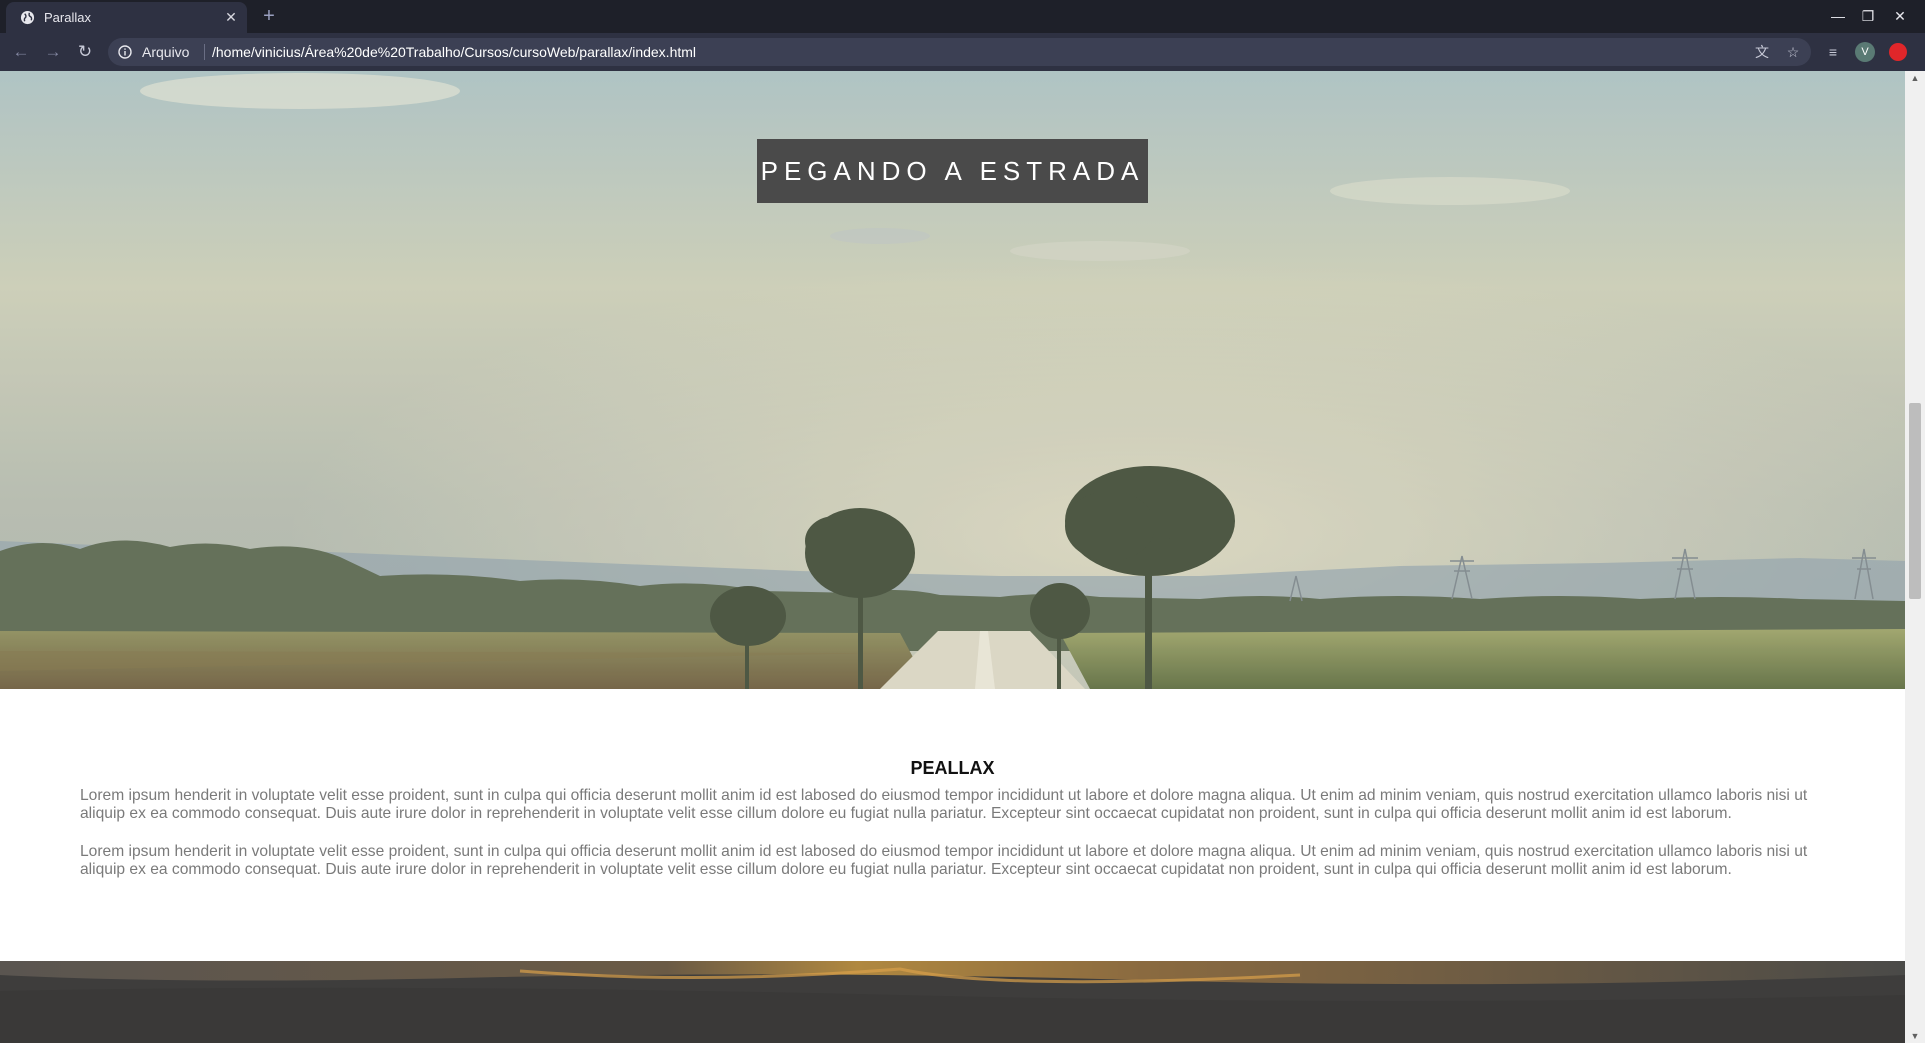  I want to click on forward-button: →, so click(53, 52).